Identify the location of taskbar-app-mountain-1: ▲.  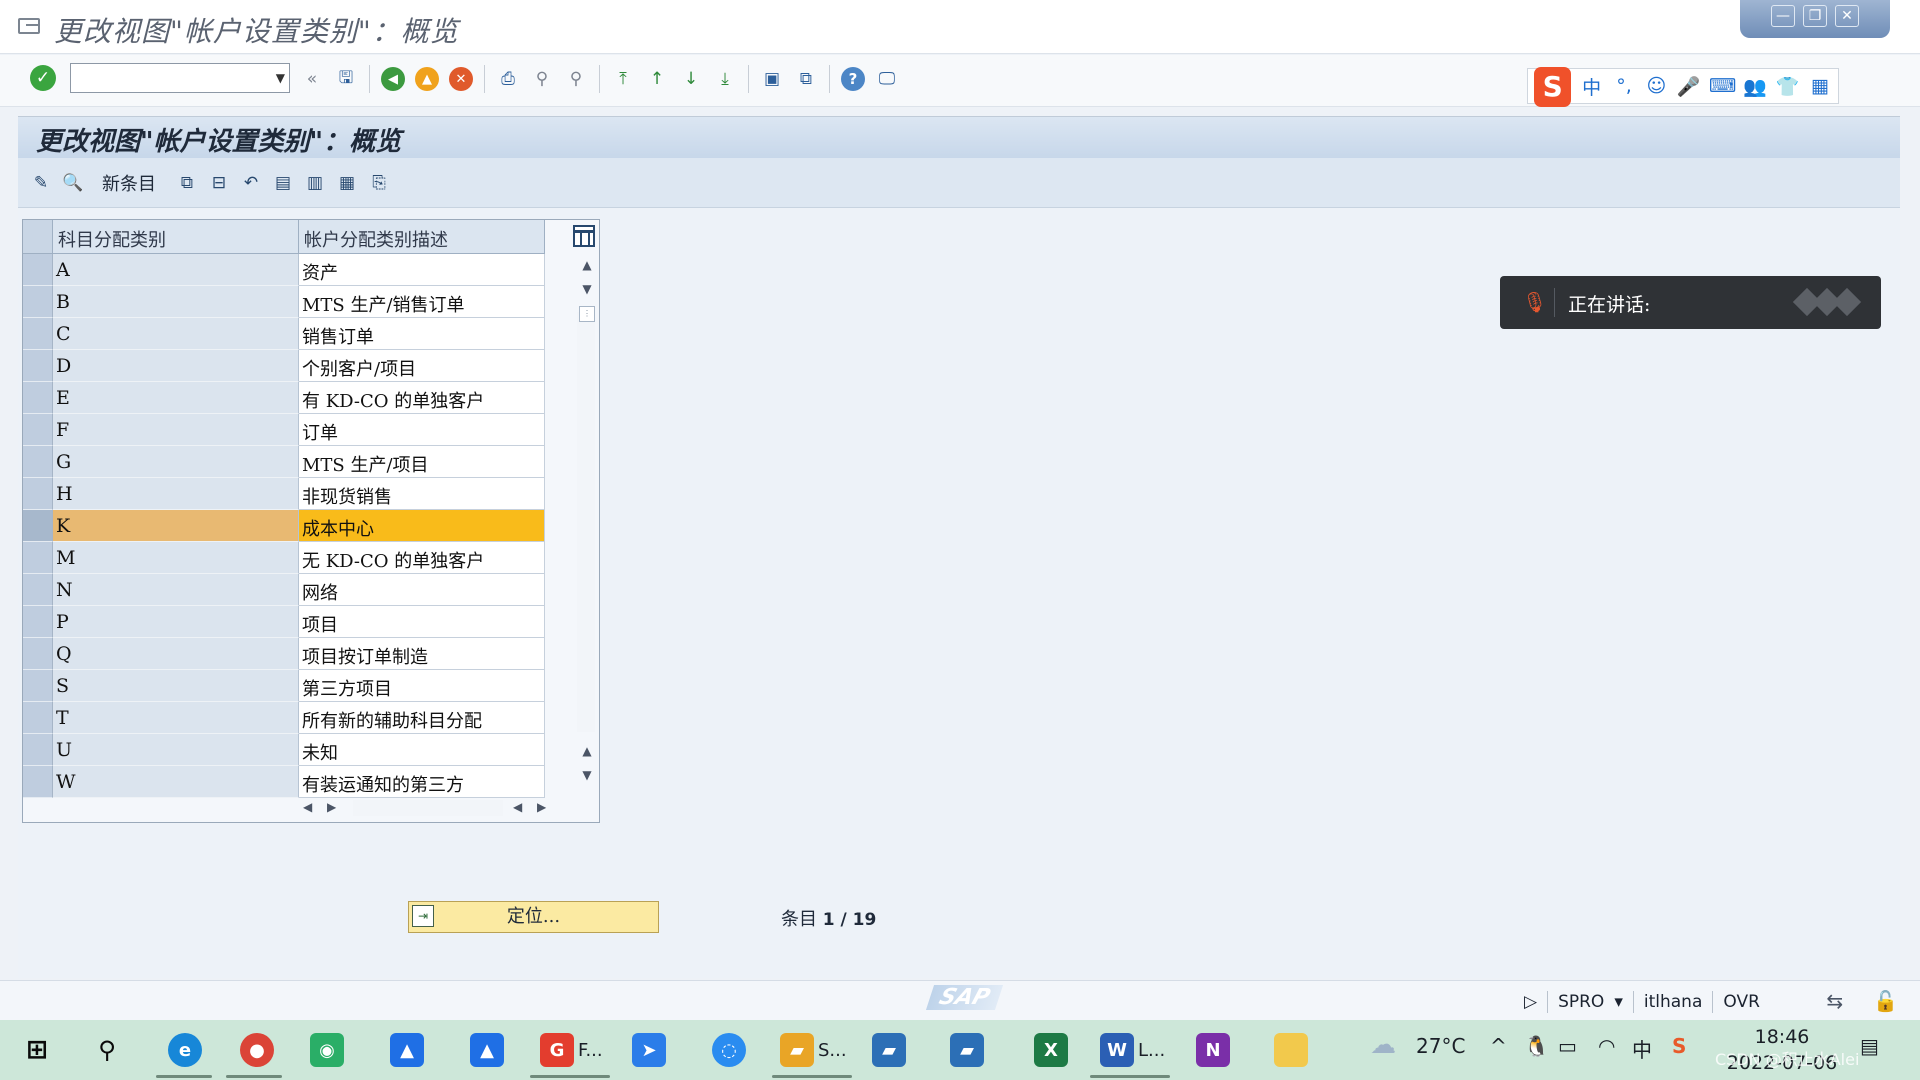
(407, 1050).